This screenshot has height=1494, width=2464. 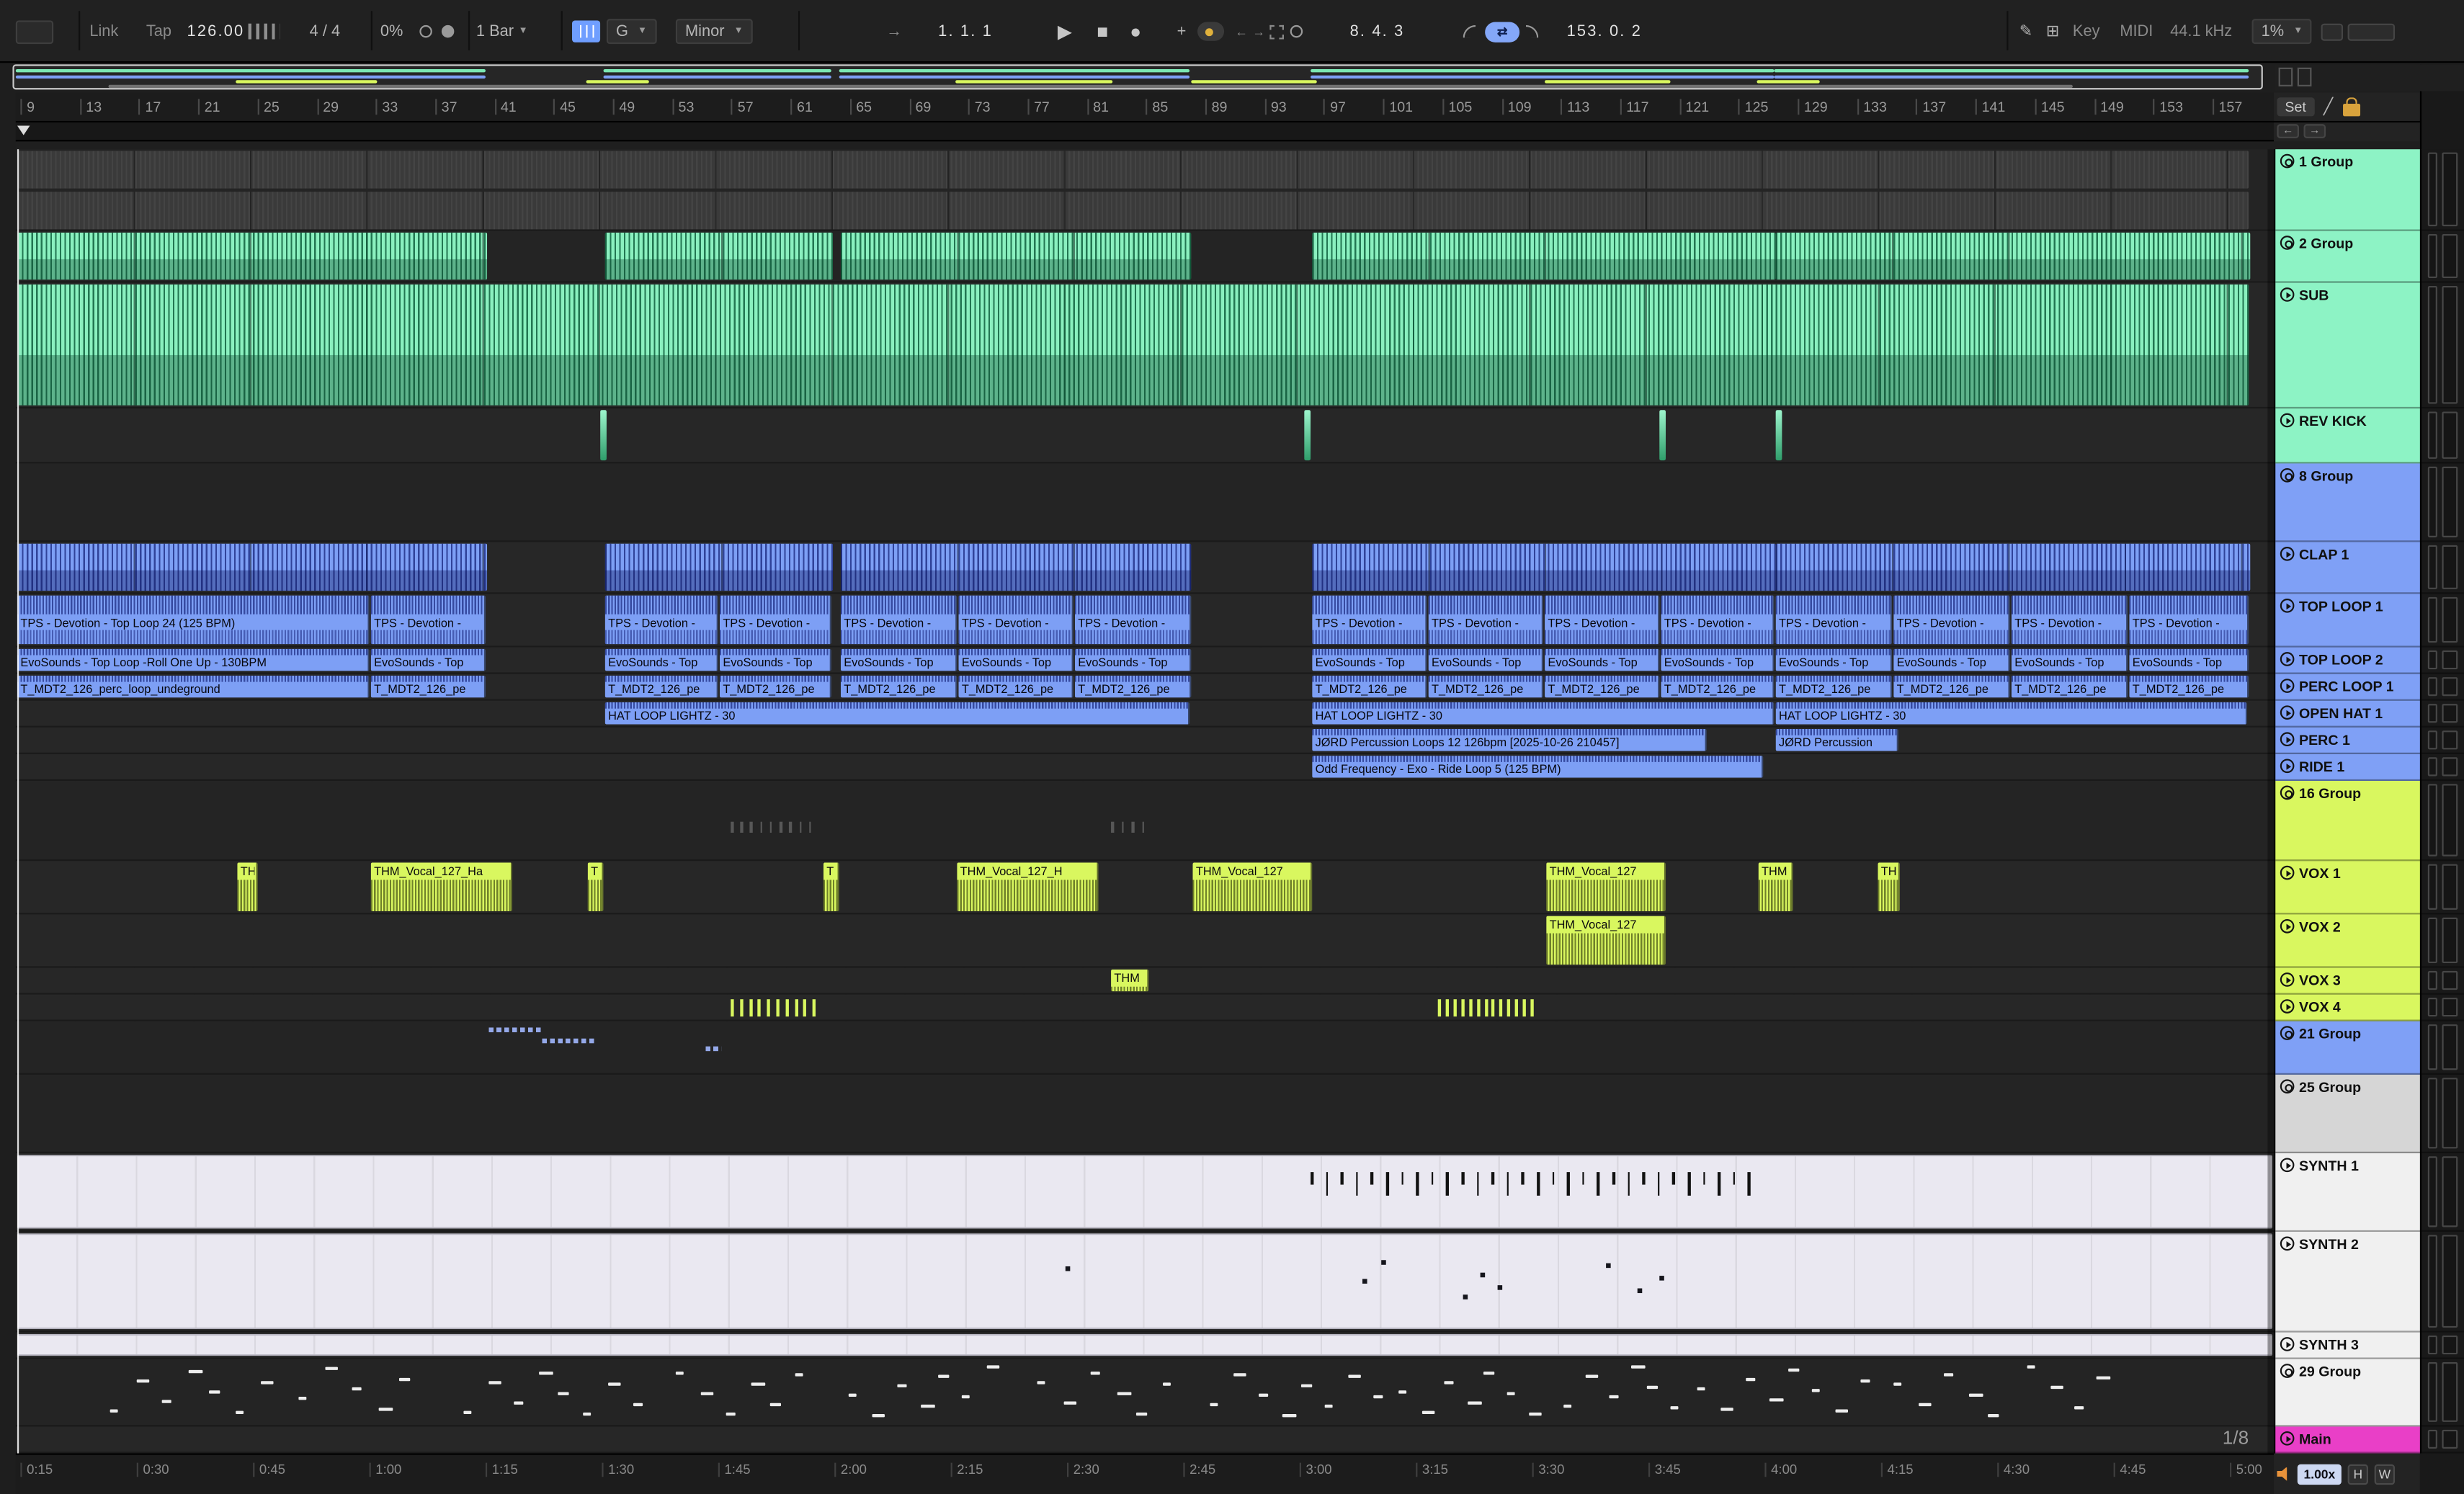 I want to click on muted-clip, so click(x=1133, y=211).